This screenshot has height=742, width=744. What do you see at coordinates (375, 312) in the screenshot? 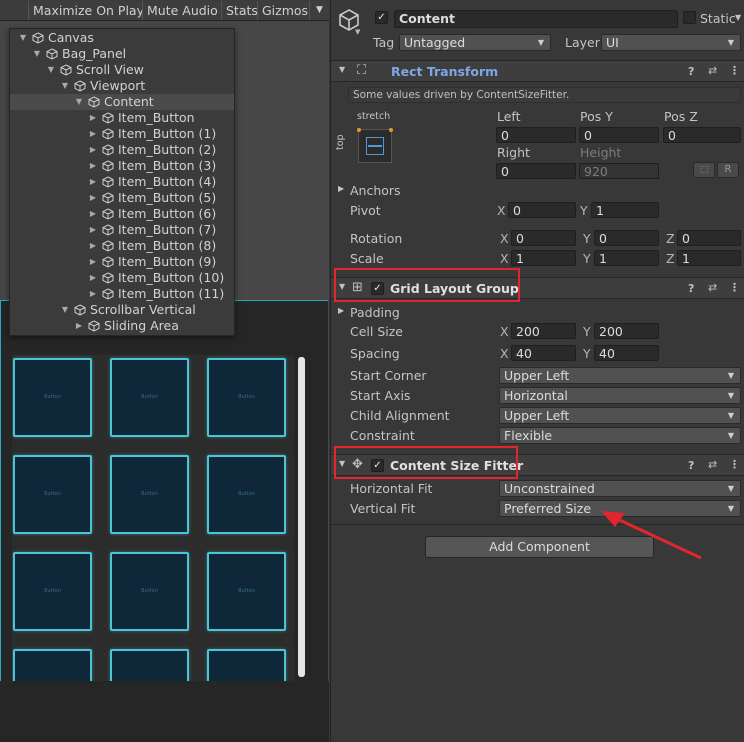
I see `padding-label: Padding` at bounding box center [375, 312].